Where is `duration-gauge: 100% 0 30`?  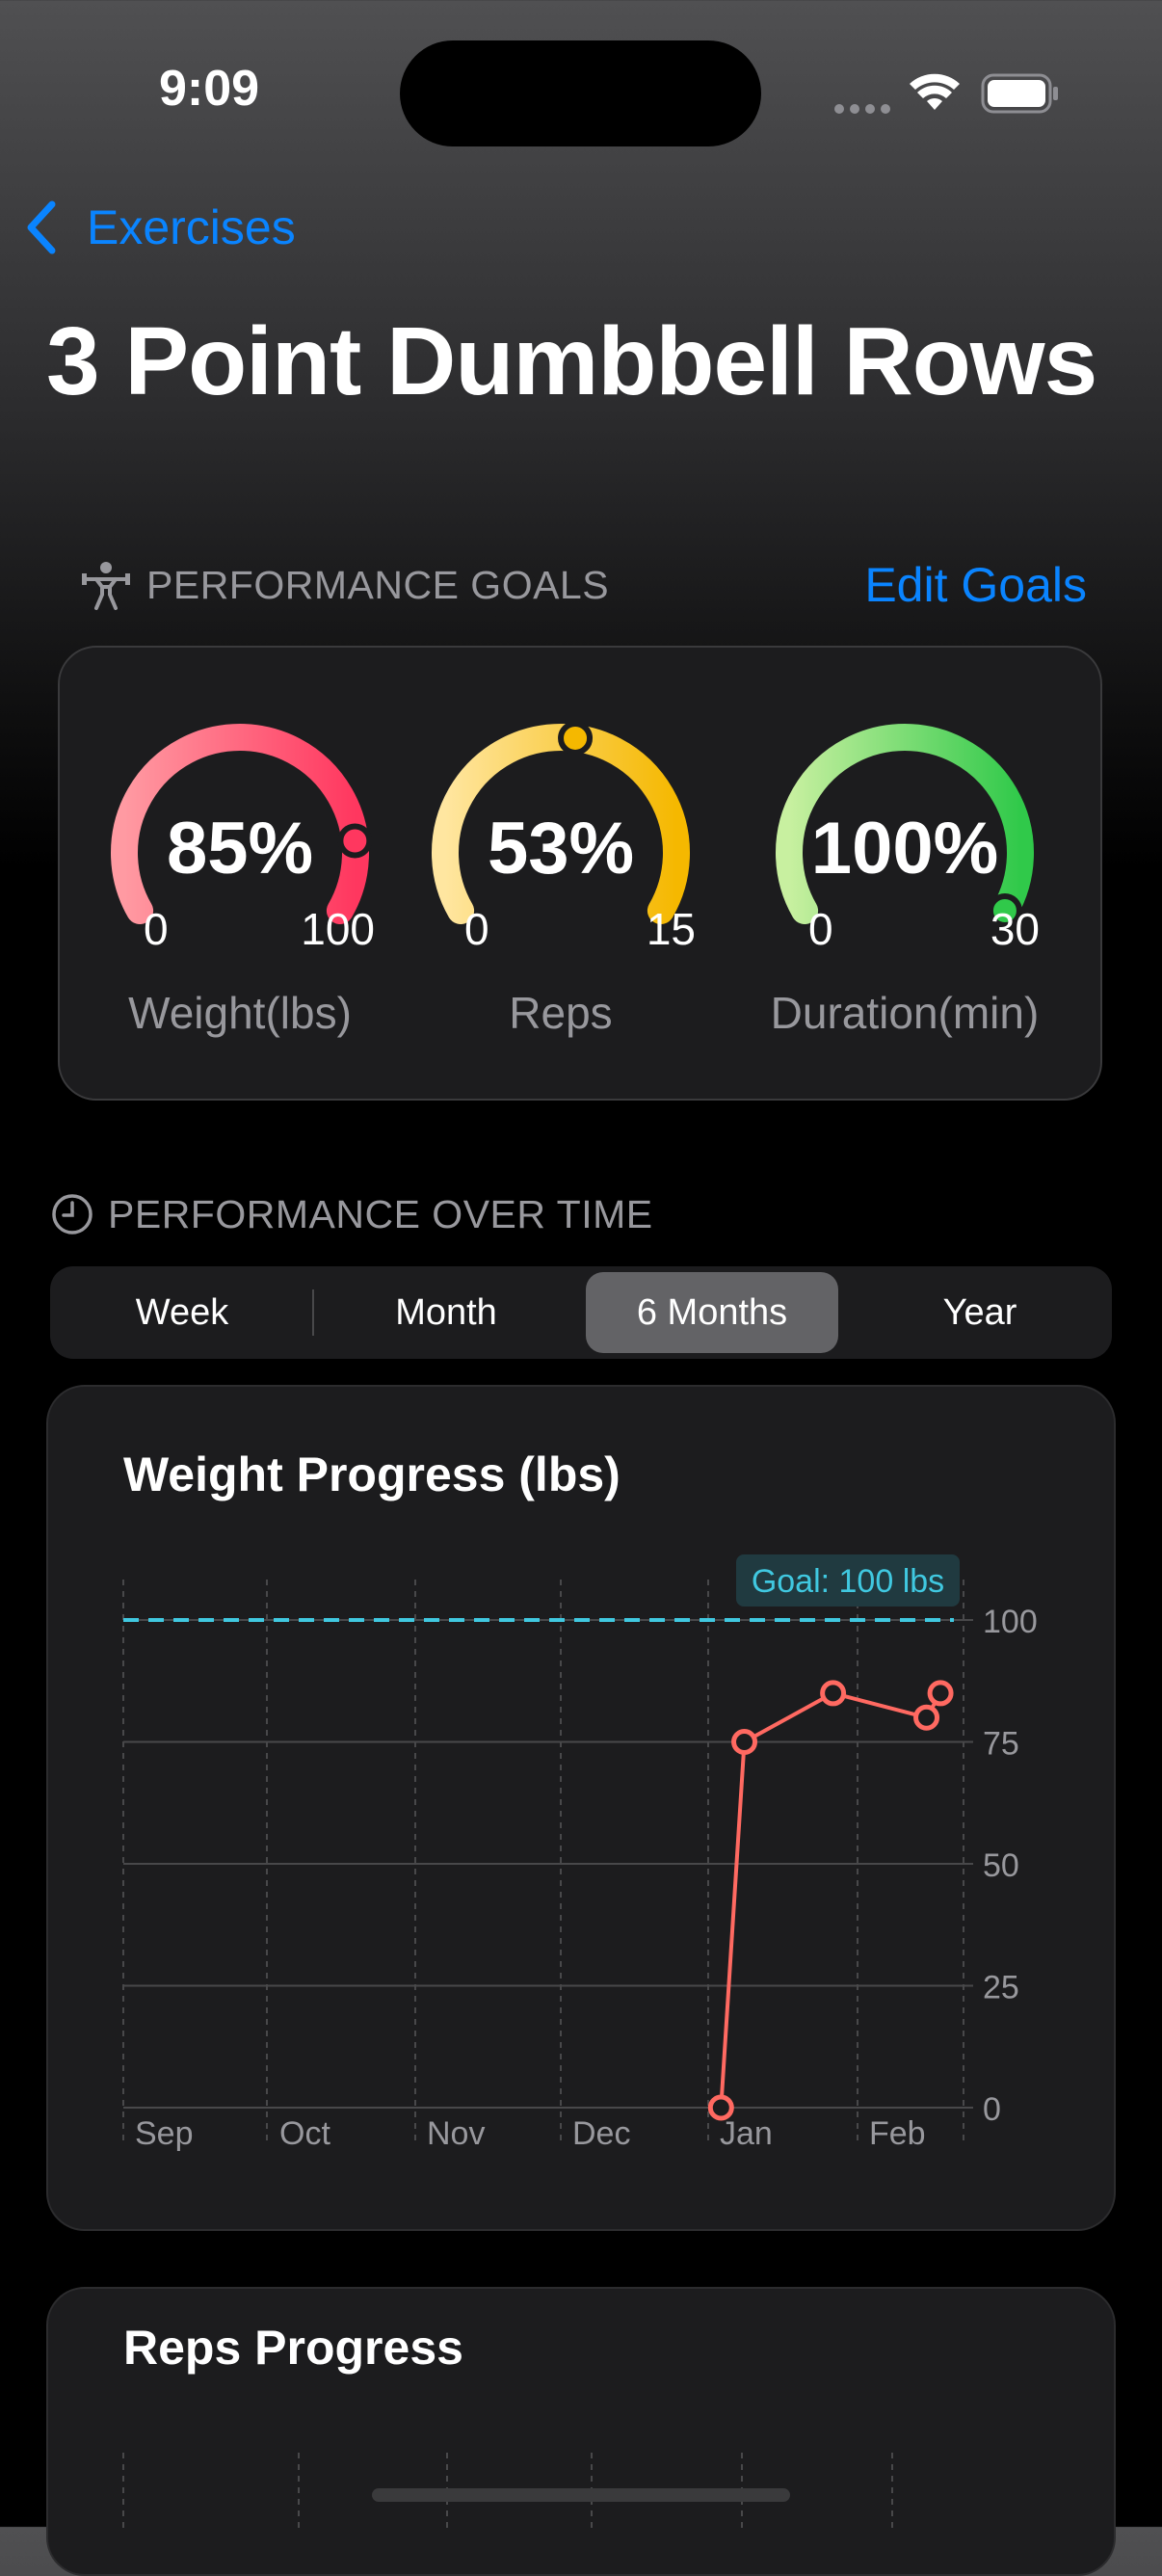 duration-gauge: 100% 0 30 is located at coordinates (905, 857).